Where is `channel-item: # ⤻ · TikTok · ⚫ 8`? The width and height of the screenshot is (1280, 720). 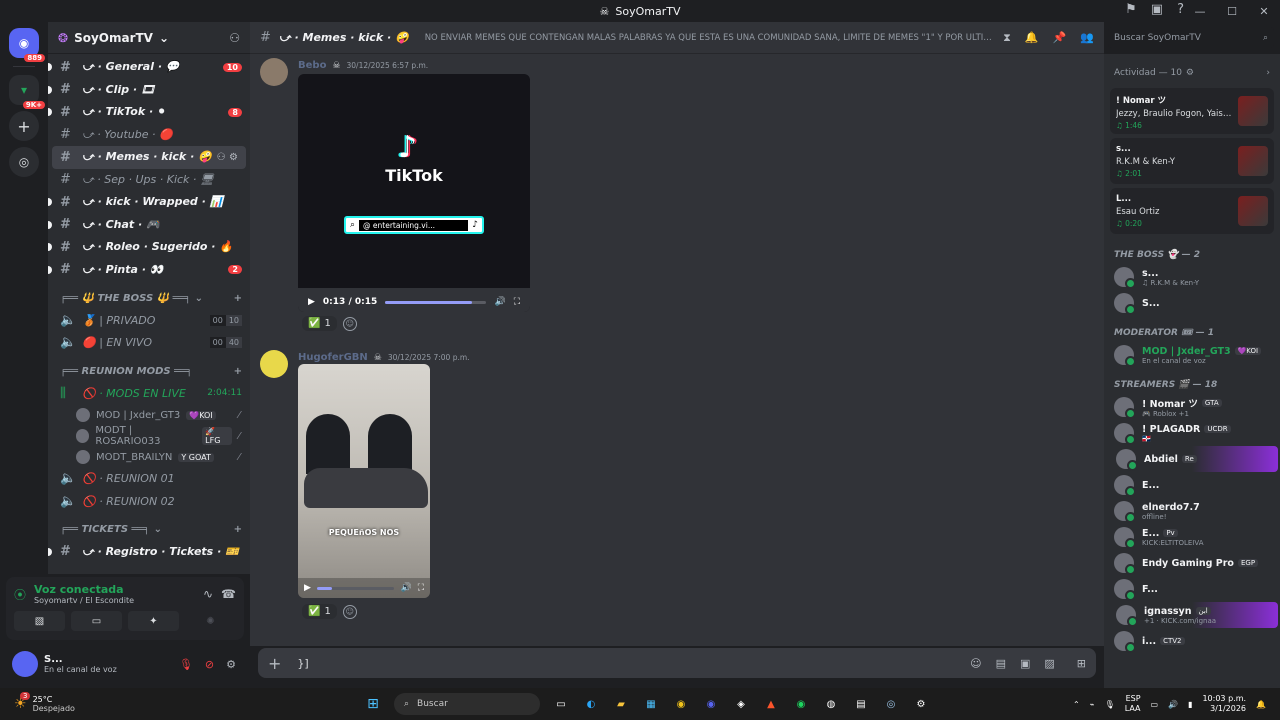
channel-item: # ⤻ · TikTok · ⚫ 8 is located at coordinates (149, 112).